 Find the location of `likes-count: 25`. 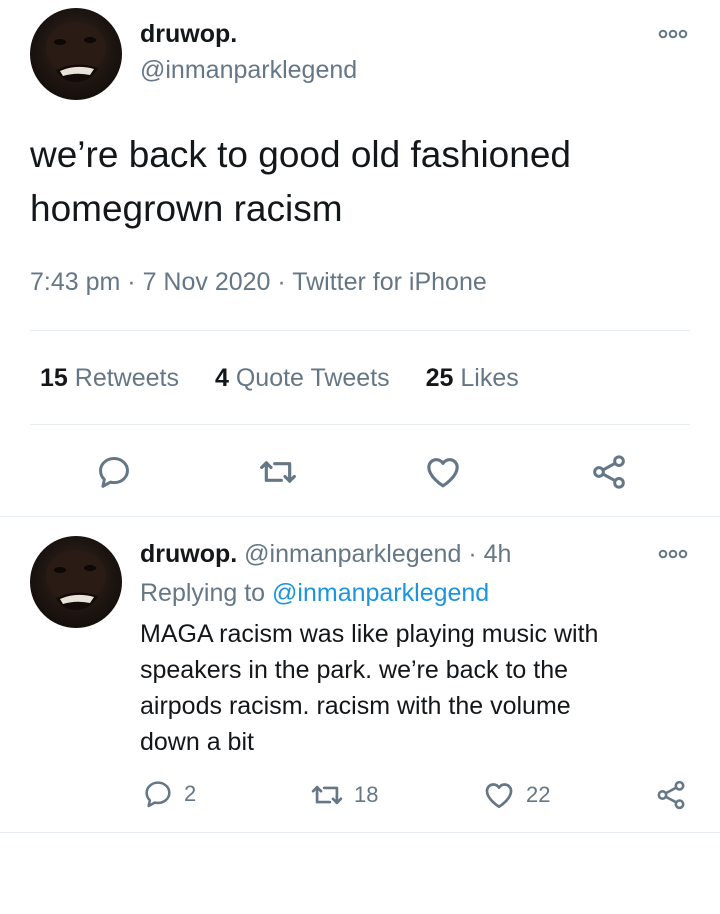

likes-count: 25 is located at coordinates (439, 378).